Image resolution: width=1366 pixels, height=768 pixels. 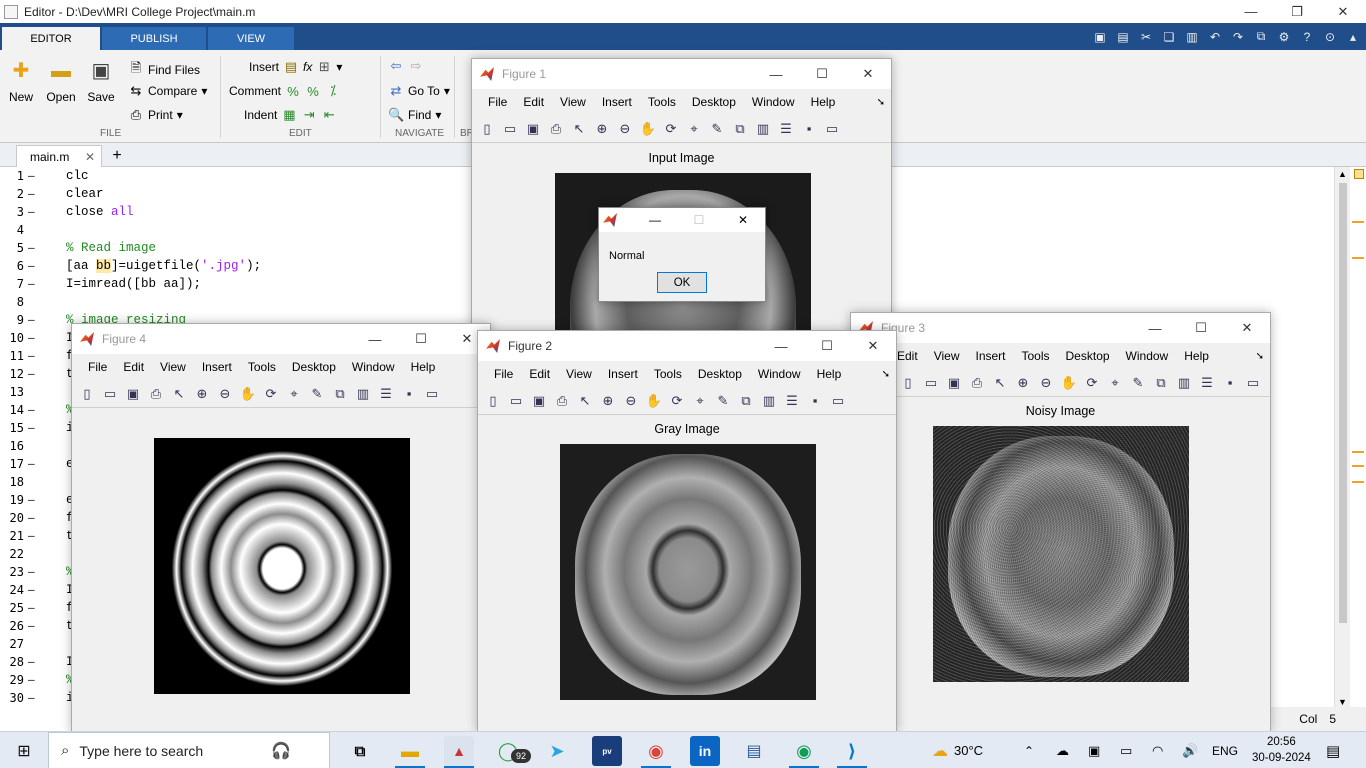 I want to click on undo-icon: ↶, so click(x=1215, y=36).